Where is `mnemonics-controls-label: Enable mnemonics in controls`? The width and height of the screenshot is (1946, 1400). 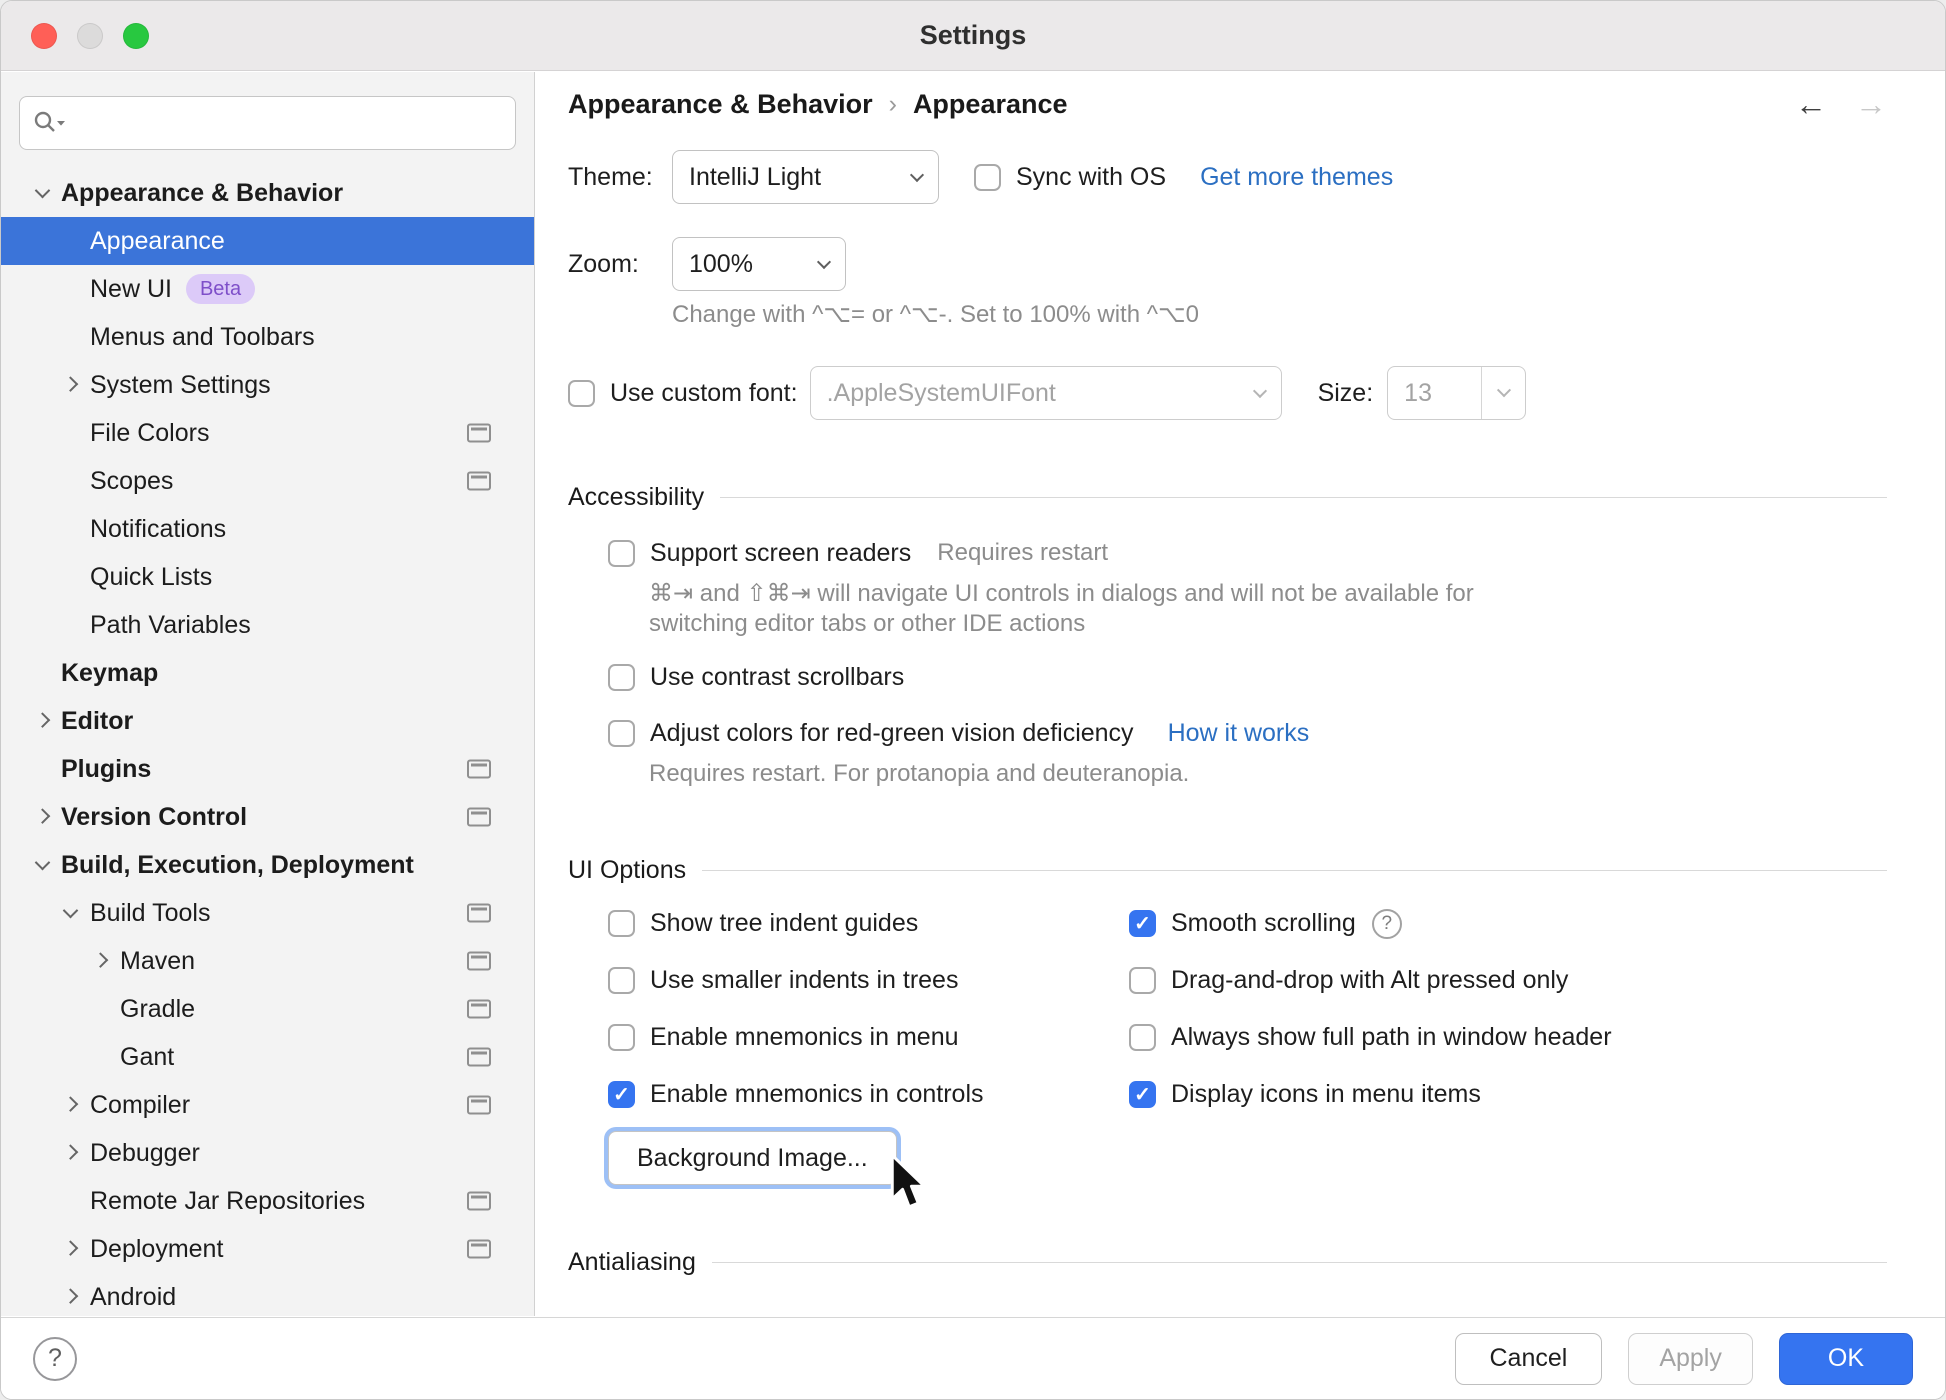 mnemonics-controls-label: Enable mnemonics in controls is located at coordinates (817, 1094).